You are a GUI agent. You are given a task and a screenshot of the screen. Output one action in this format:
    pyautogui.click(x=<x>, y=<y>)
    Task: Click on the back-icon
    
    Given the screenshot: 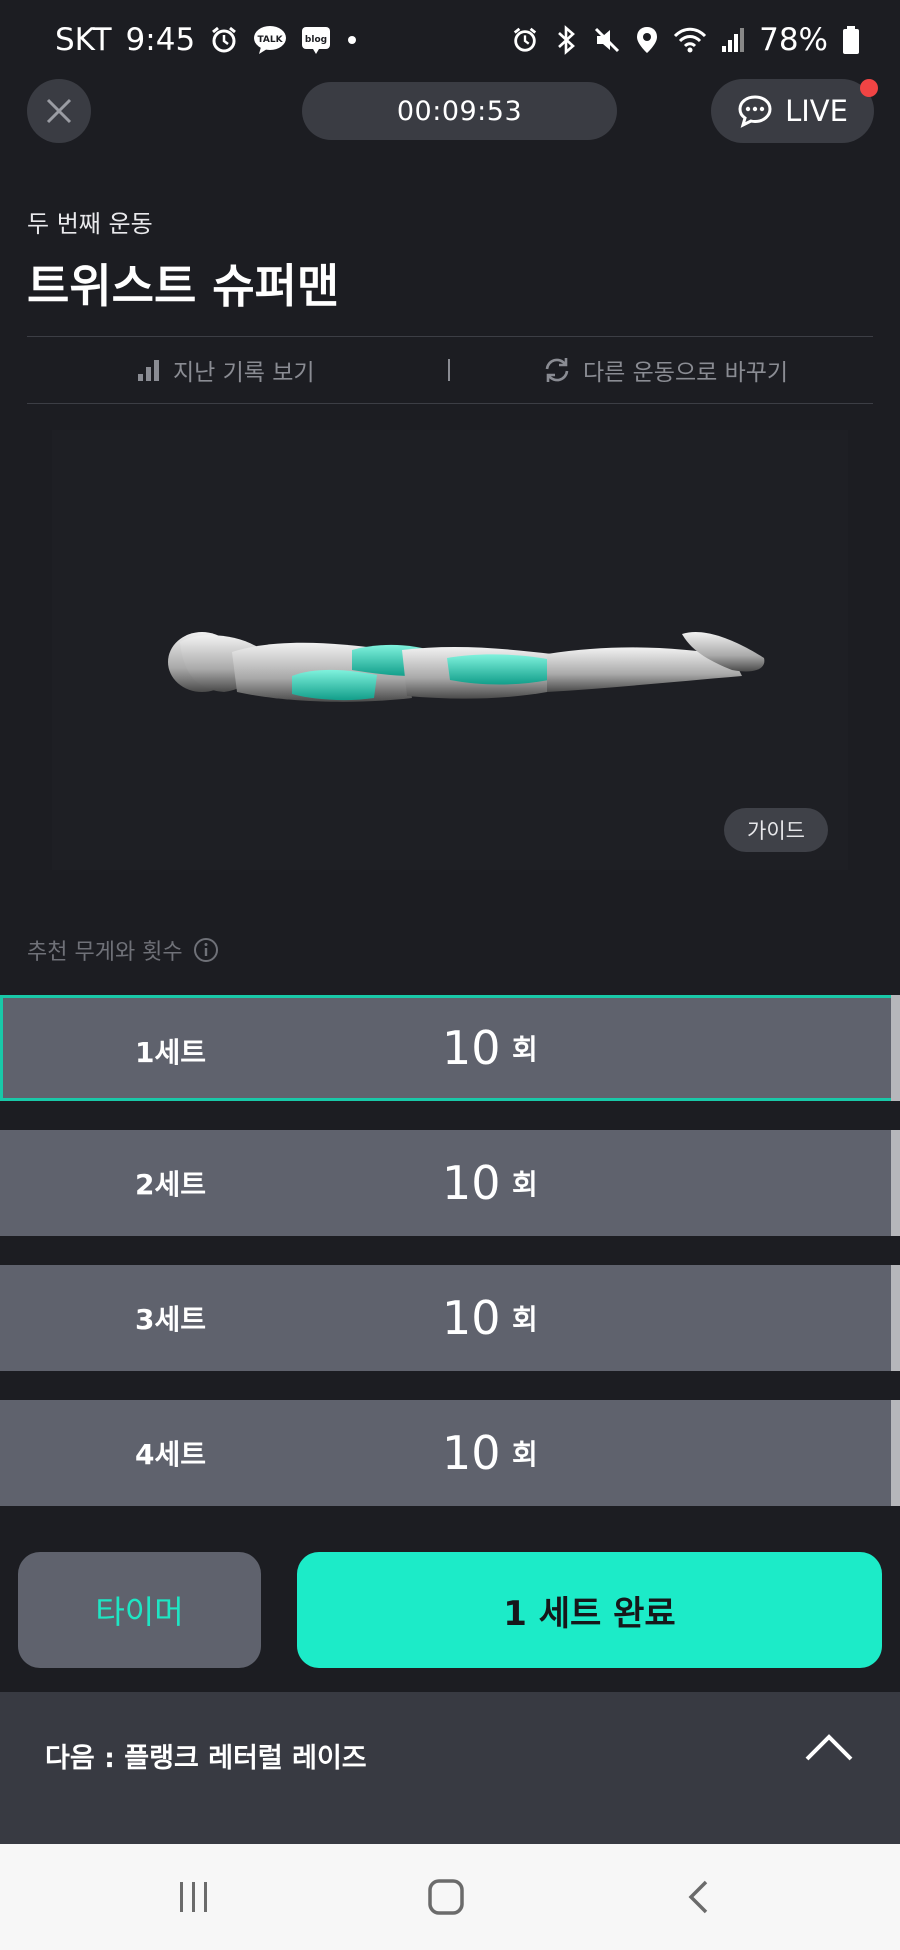 What is the action you would take?
    pyautogui.click(x=698, y=1897)
    